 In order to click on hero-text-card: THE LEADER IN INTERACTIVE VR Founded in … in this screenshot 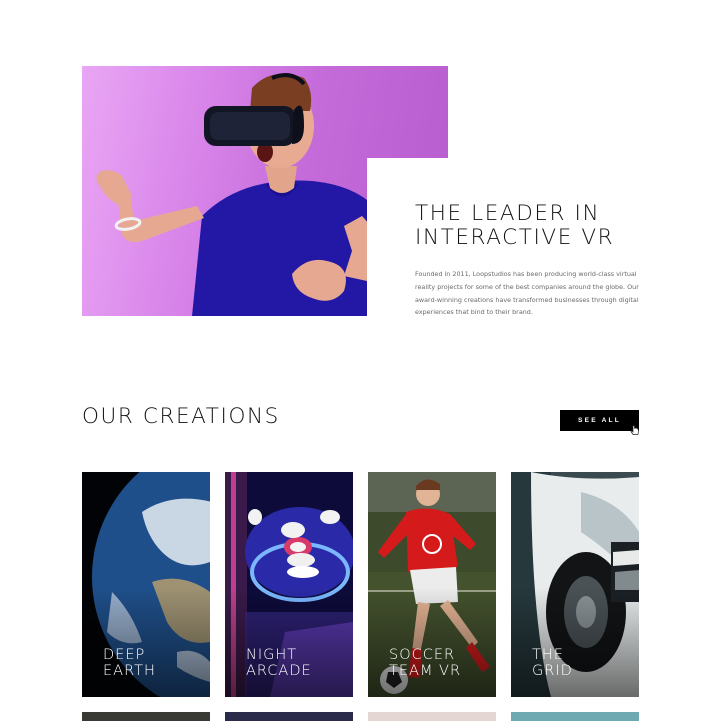, I will do `click(503, 237)`.